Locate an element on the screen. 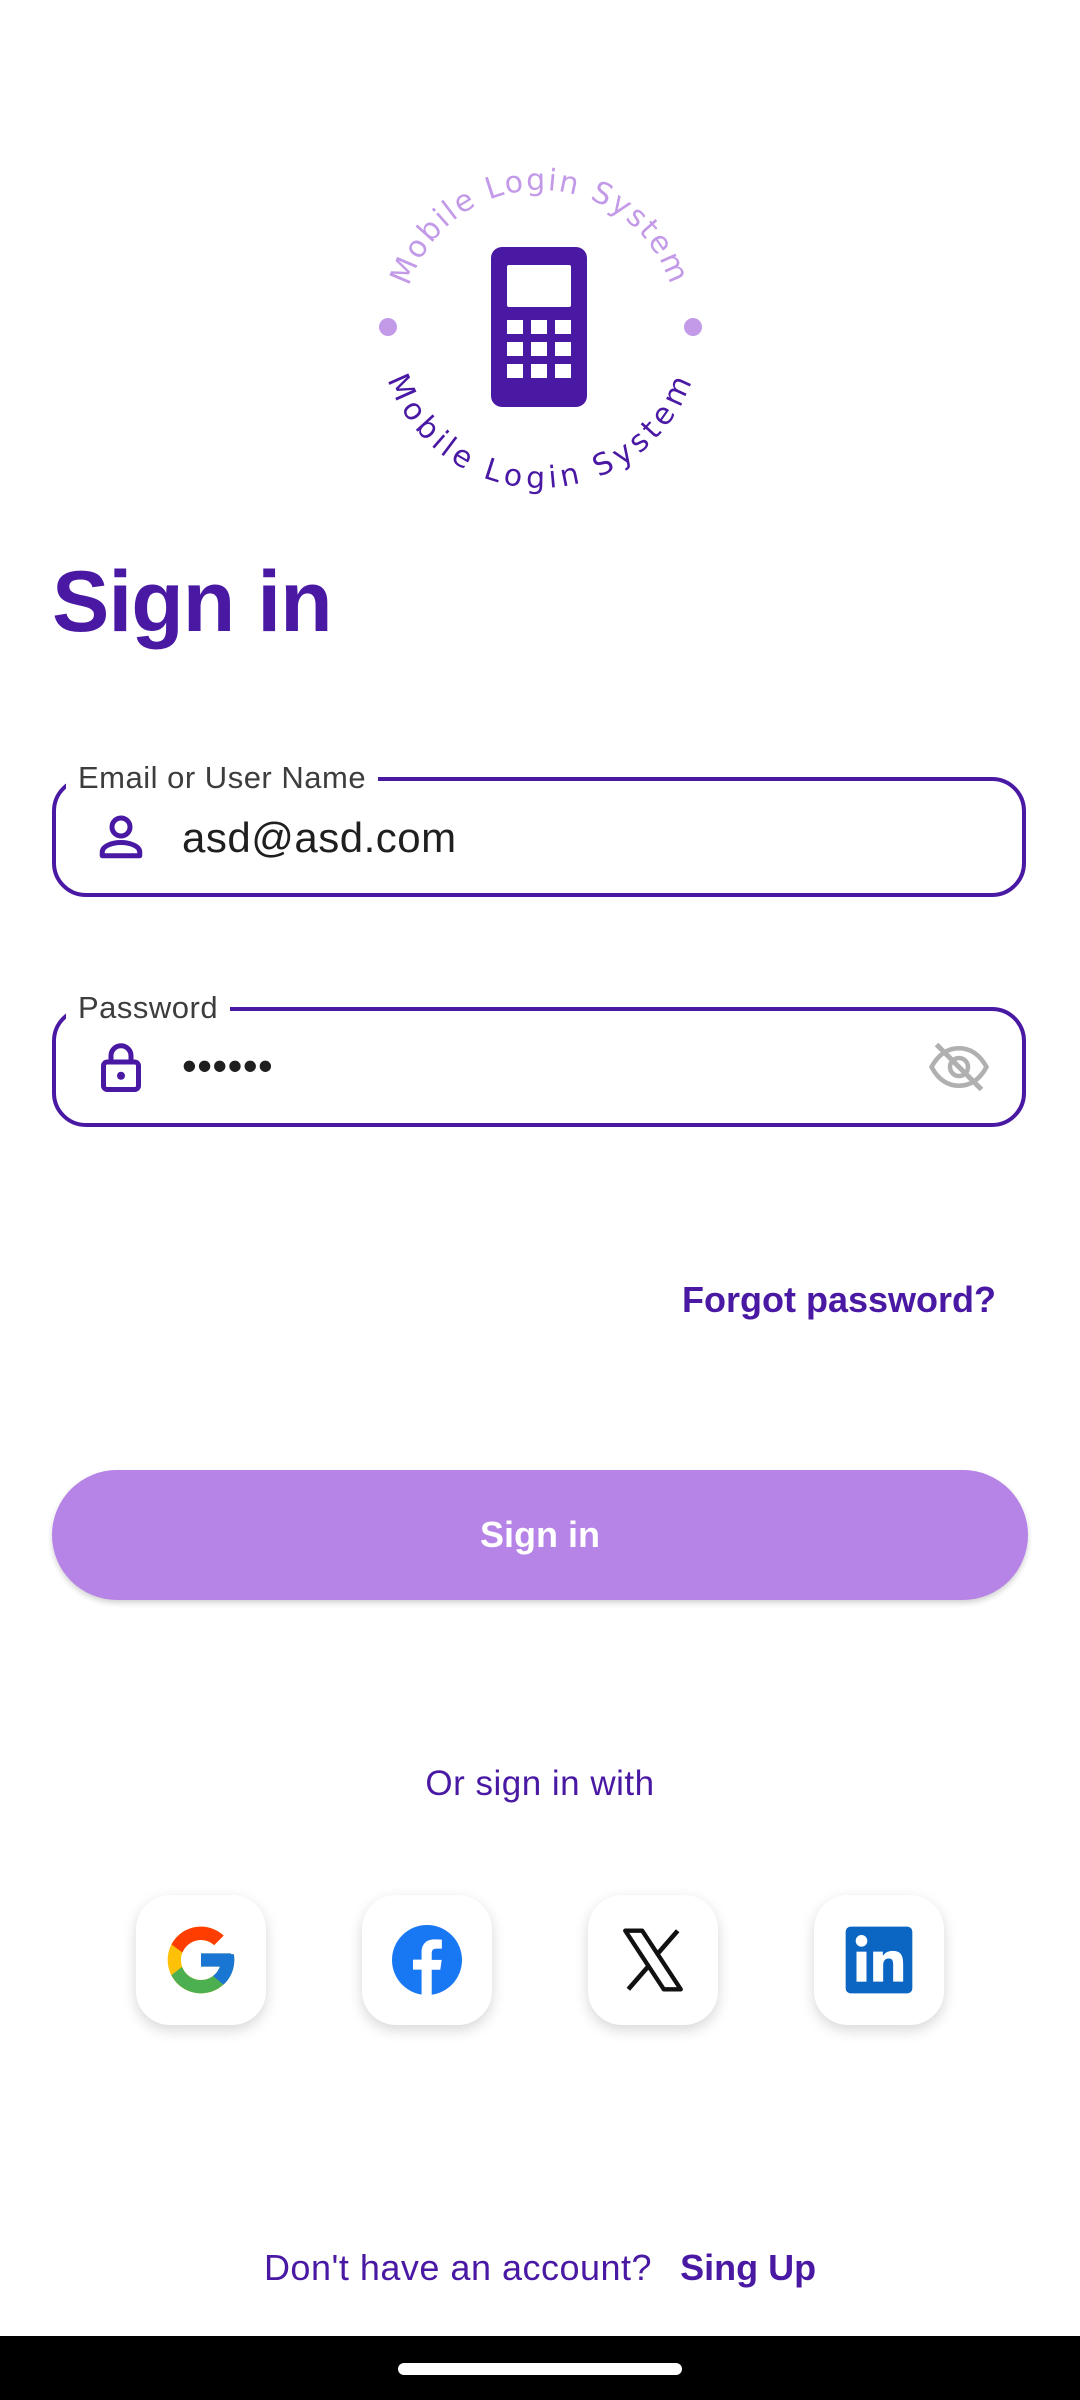  password-input: •••••• is located at coordinates (227, 1066).